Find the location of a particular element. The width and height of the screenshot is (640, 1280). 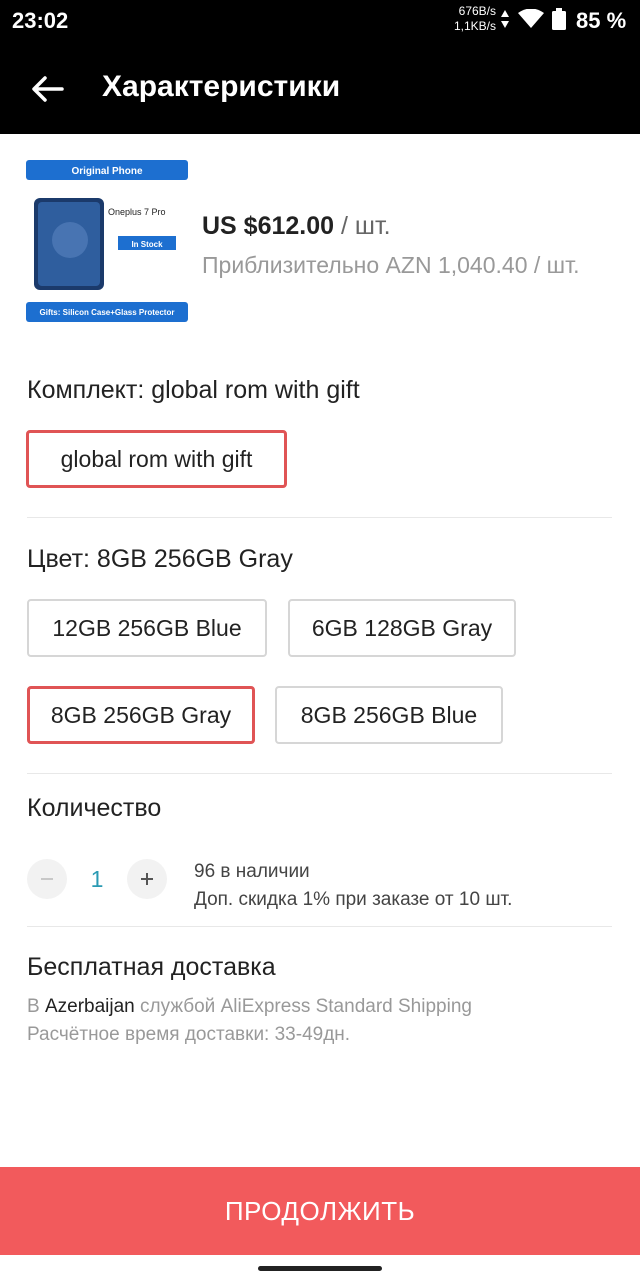

shipping-prefix: В is located at coordinates (36, 1006).